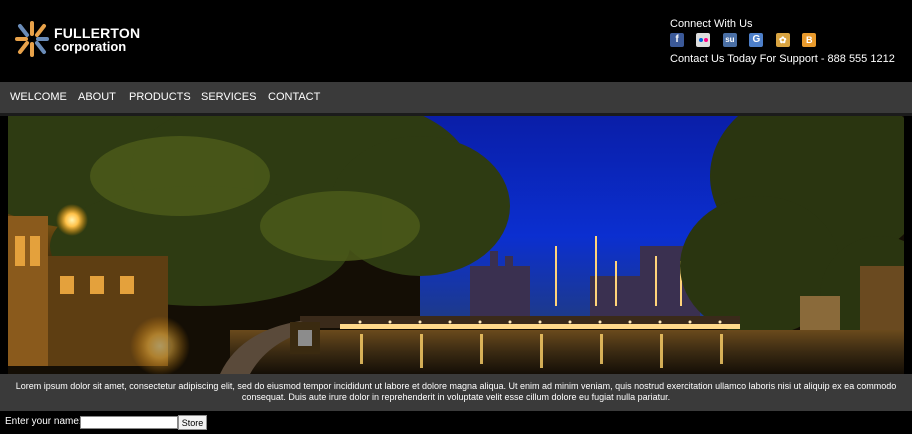 The height and width of the screenshot is (434, 912). I want to click on connect-title: Connect With Us, so click(711, 24).